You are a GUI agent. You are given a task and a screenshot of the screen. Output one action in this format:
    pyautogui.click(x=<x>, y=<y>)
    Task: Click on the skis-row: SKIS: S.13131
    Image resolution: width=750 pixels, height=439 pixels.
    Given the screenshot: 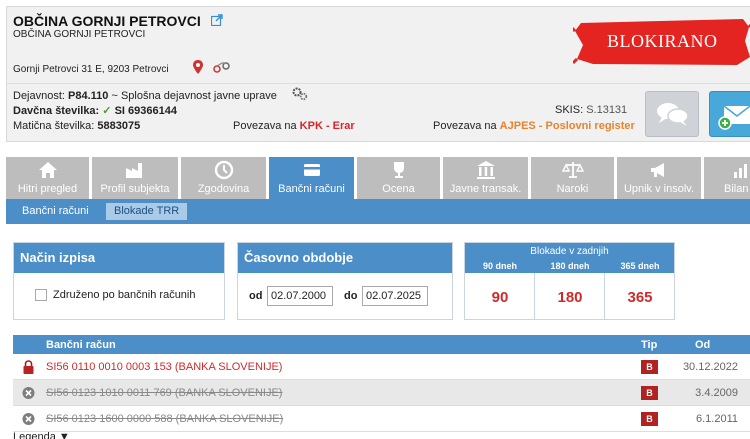 What is the action you would take?
    pyautogui.click(x=591, y=110)
    